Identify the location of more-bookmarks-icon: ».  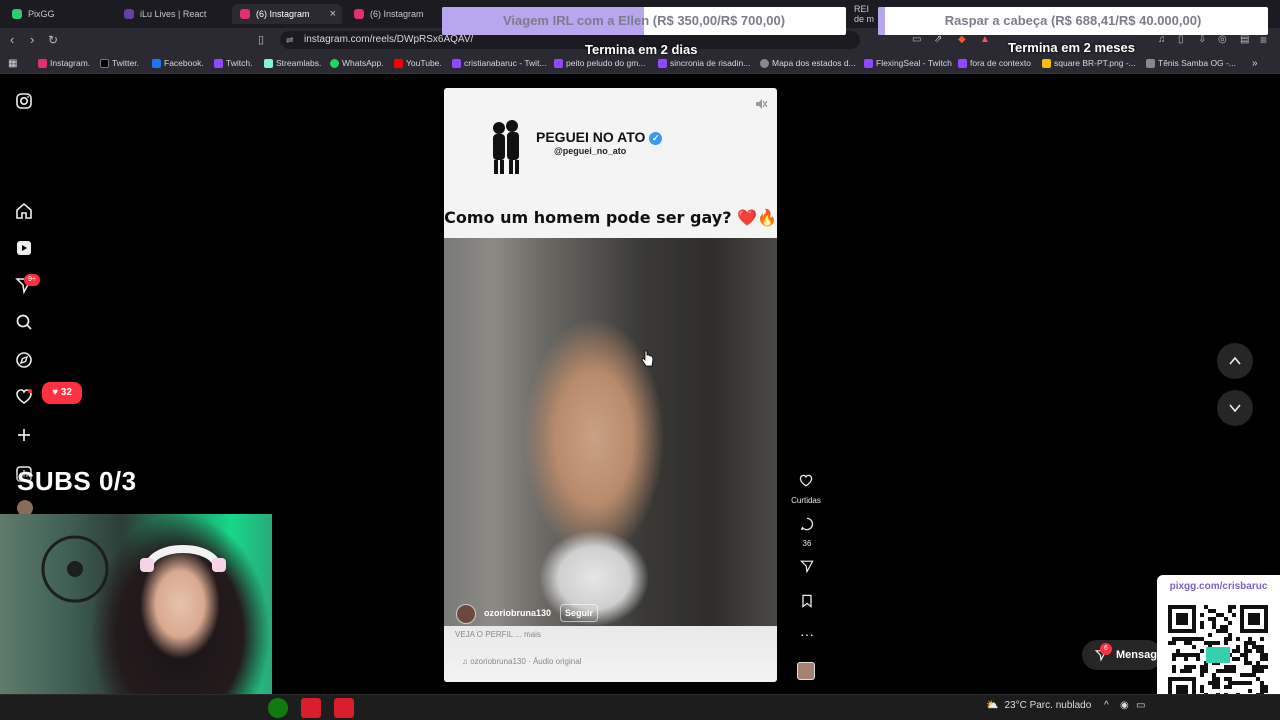
(1255, 63).